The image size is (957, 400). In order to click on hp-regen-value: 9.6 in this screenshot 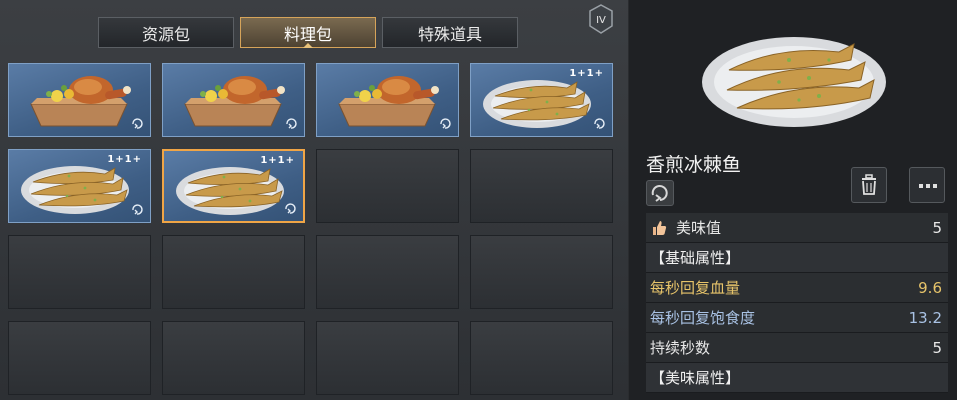, I will do `click(930, 287)`.